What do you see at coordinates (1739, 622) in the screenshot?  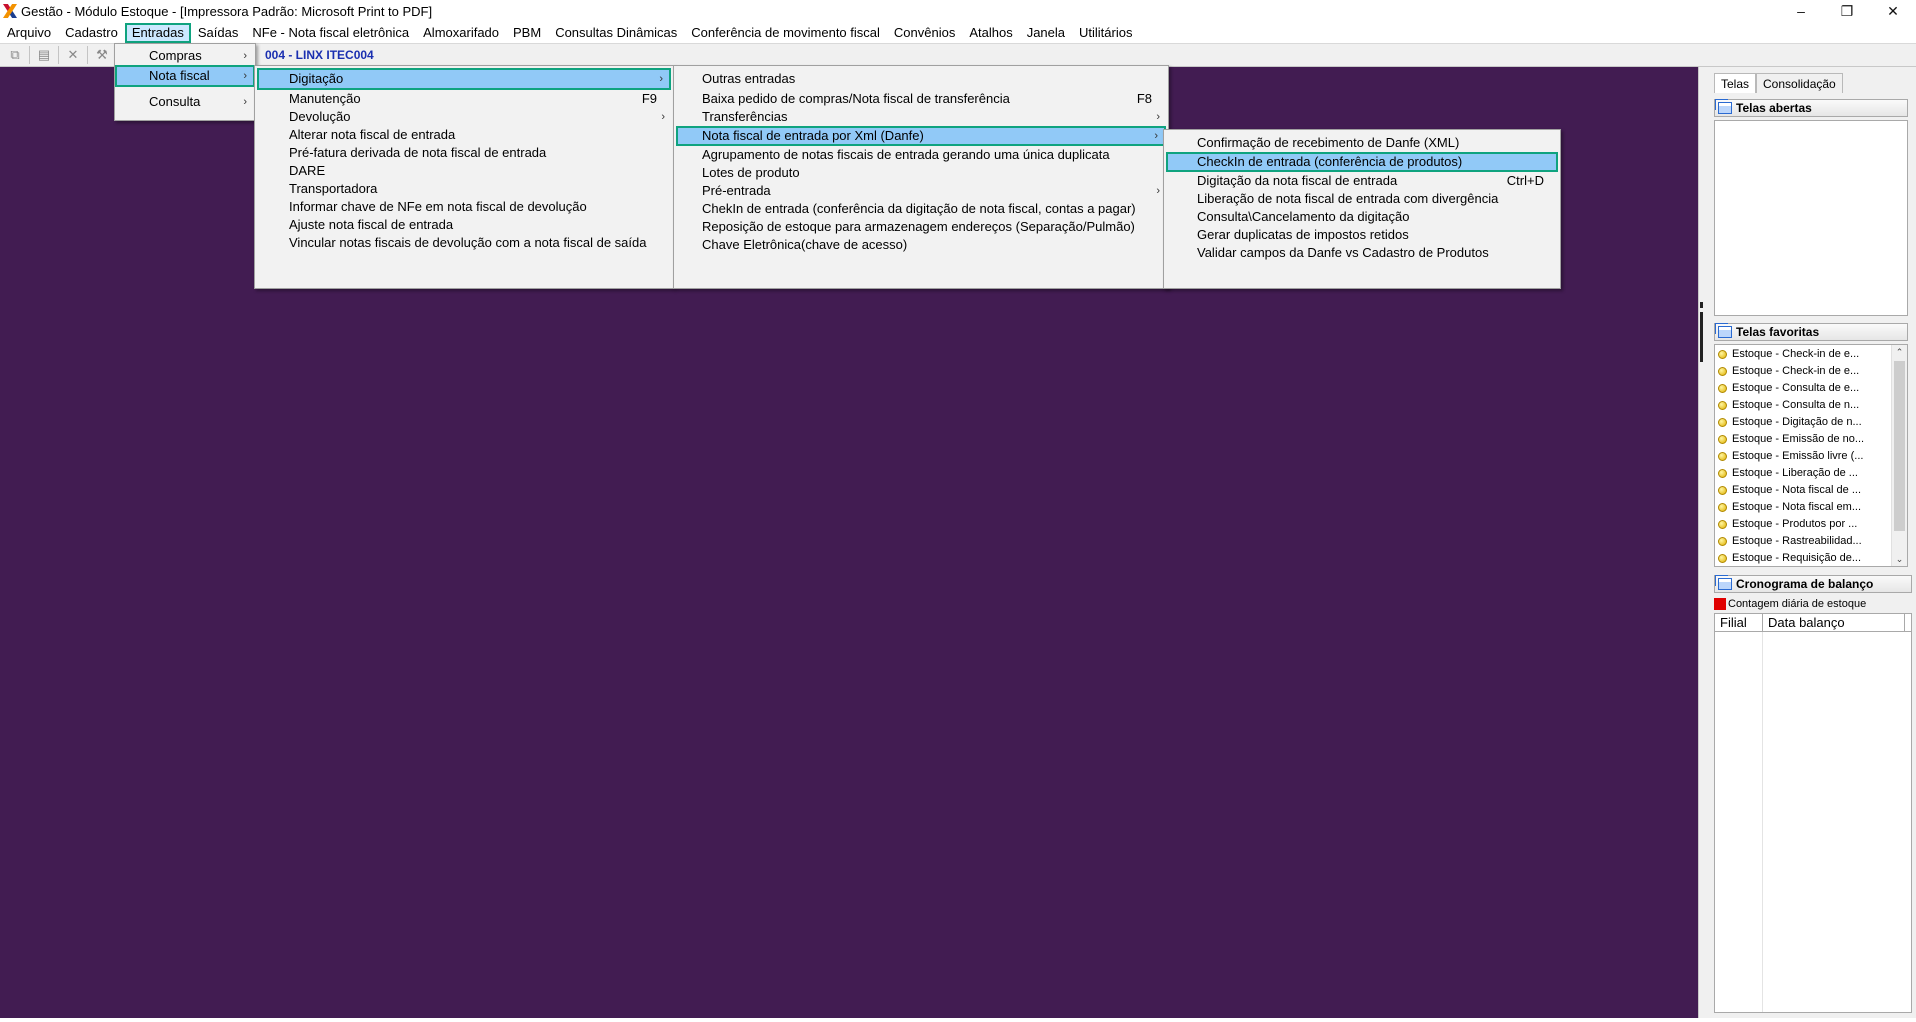 I see `column-header-filial: Filial` at bounding box center [1739, 622].